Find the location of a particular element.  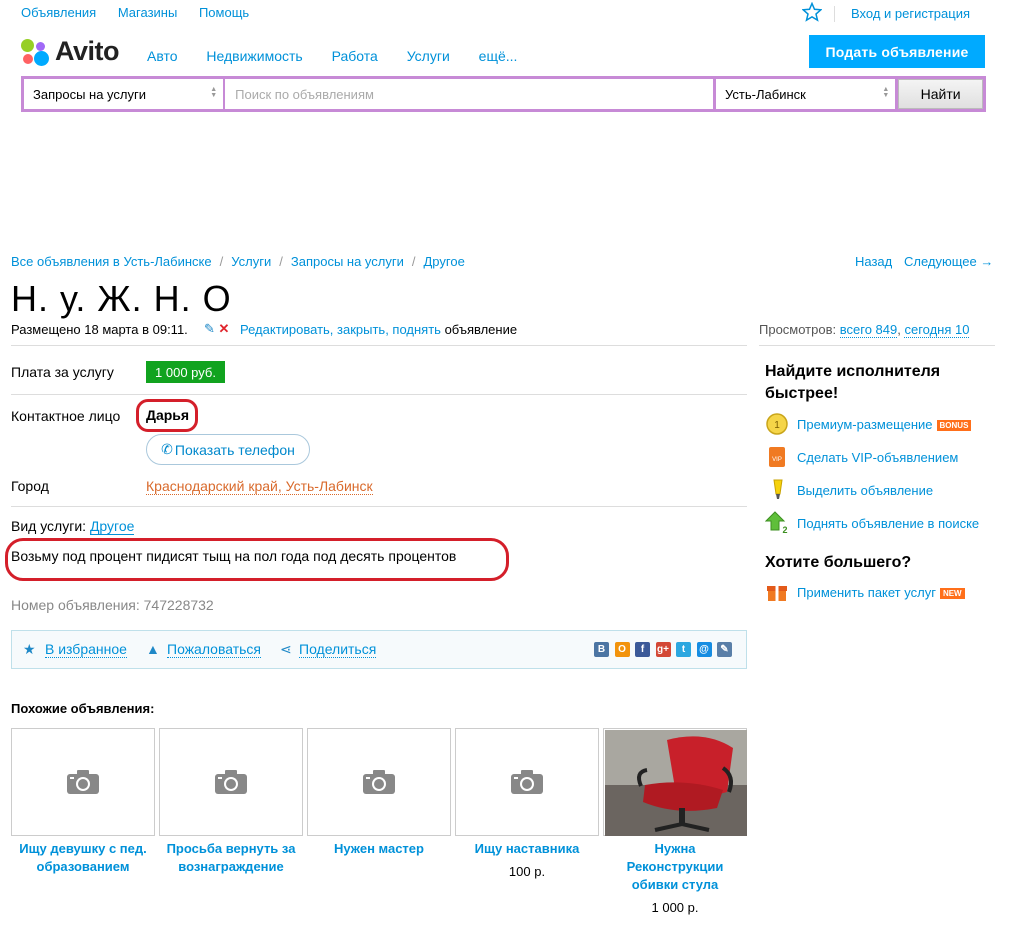

post-ad-button: Подать объявление is located at coordinates (897, 51).